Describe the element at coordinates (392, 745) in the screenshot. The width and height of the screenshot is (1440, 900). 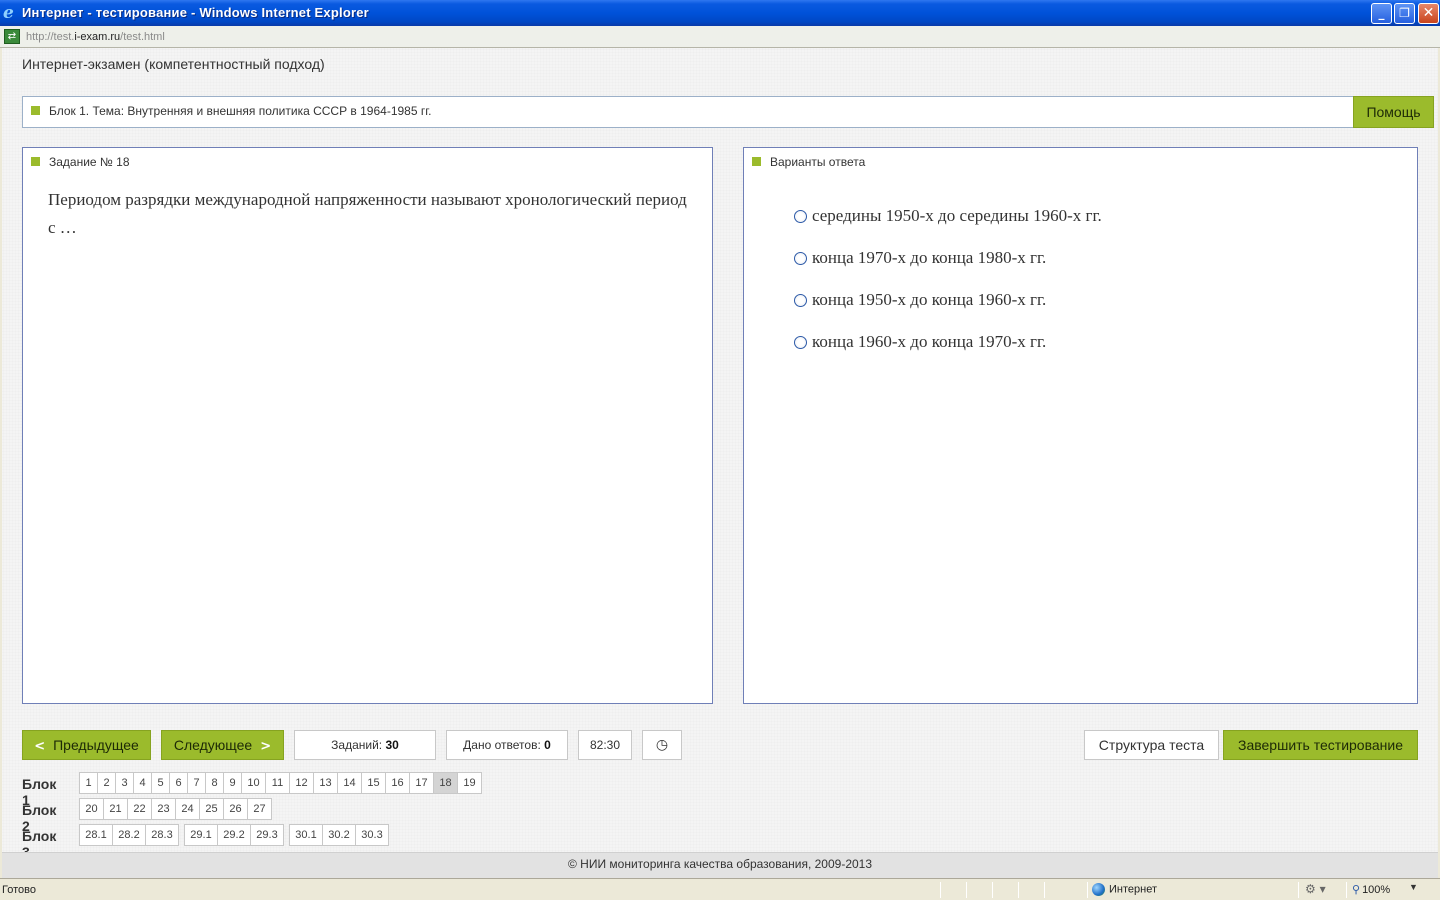
I see `tasks-count-value: 30` at that location.